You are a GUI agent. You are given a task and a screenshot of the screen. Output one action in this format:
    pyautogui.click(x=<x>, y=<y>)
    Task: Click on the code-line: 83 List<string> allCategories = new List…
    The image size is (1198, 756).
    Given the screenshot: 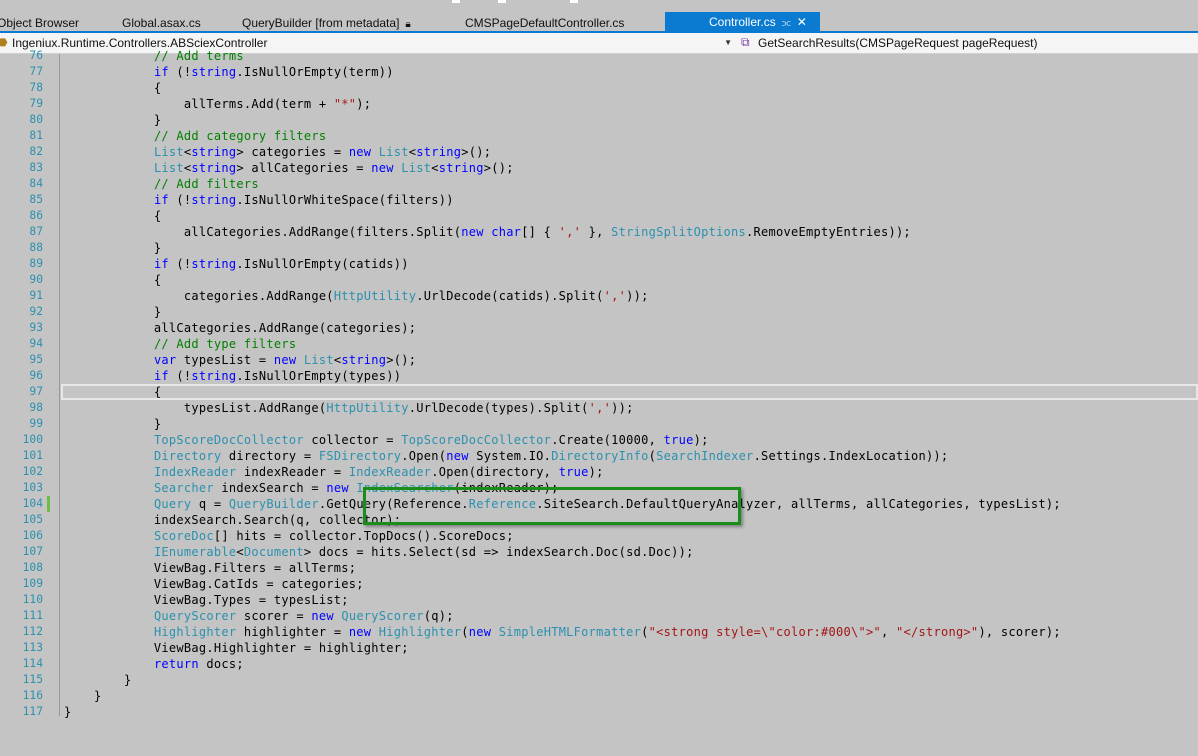 What is the action you would take?
    pyautogui.click(x=599, y=168)
    